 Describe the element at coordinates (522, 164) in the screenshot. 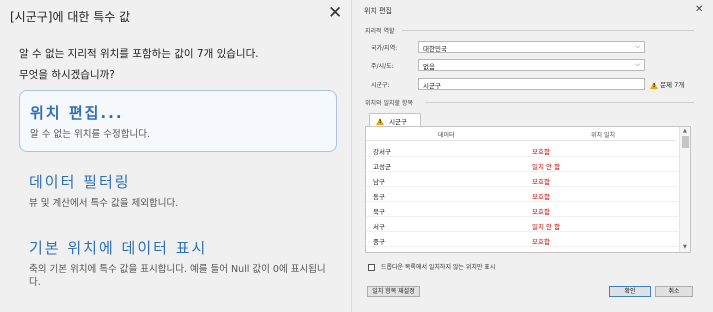

I see `table-row: 고성군 일치 안 함` at that location.